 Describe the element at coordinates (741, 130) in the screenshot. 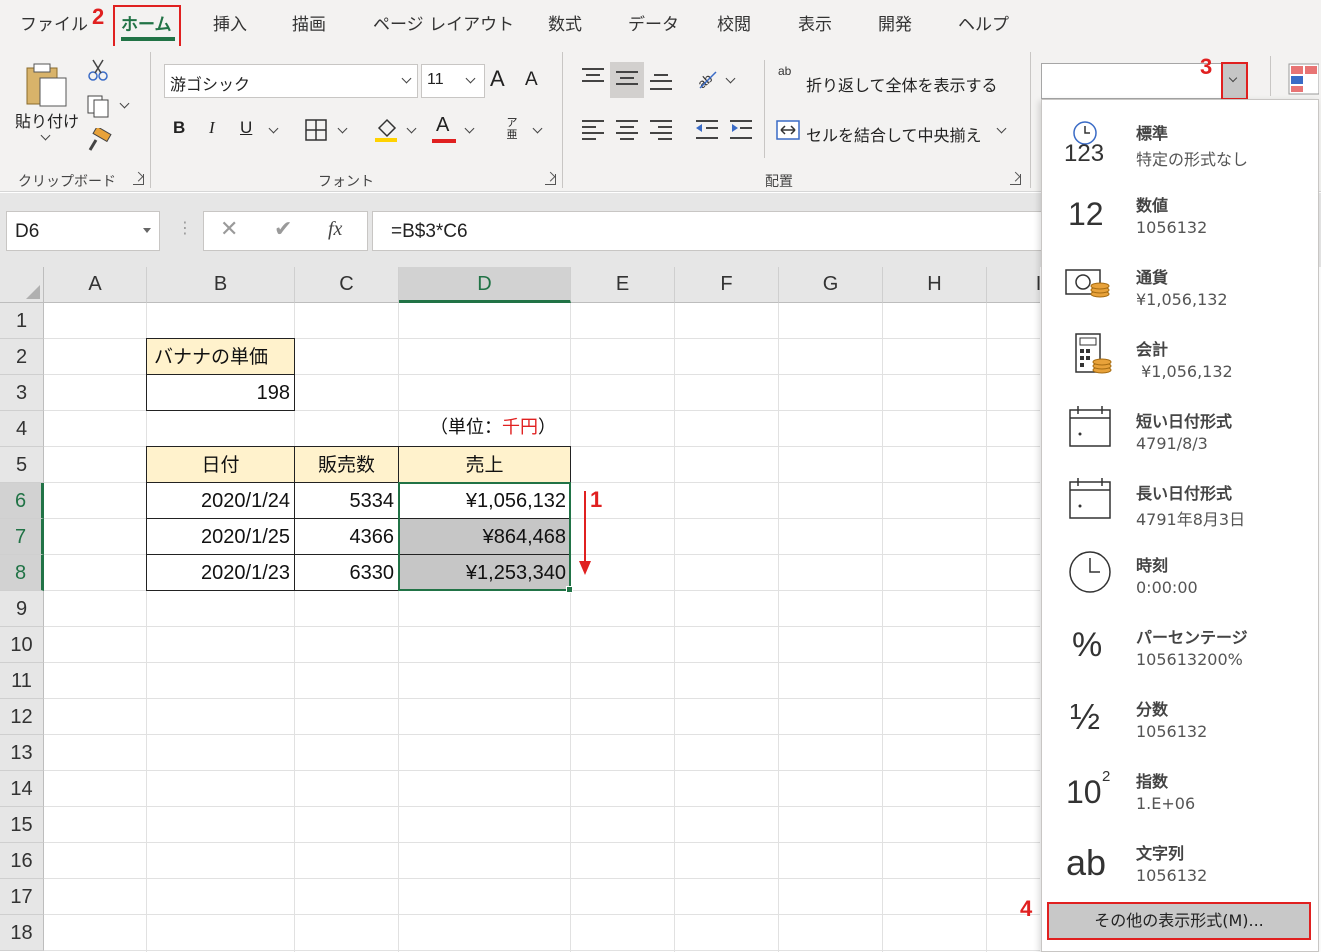

I see `increase-indent-icon` at that location.